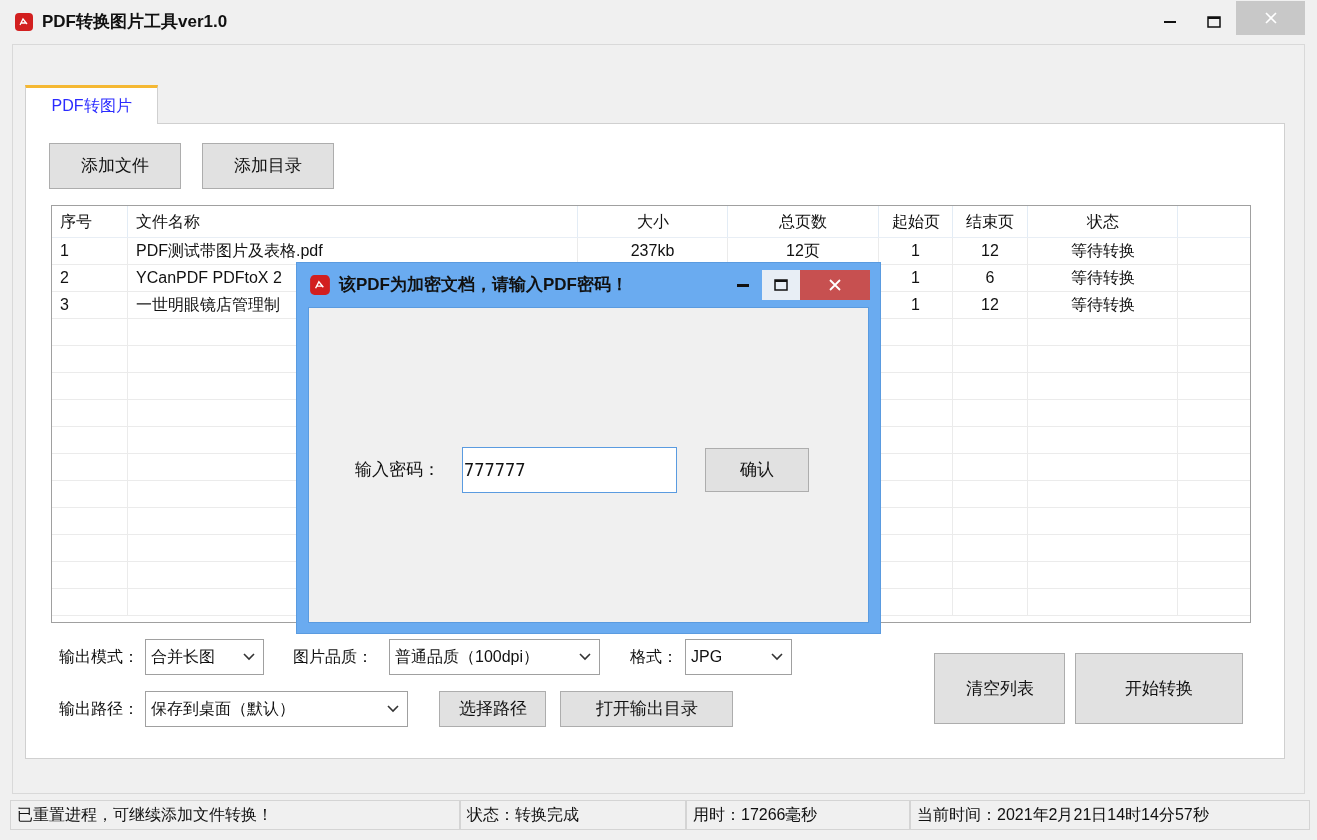 The height and width of the screenshot is (840, 1317). What do you see at coordinates (999, 688) in the screenshot?
I see `action-button: 清空列表` at bounding box center [999, 688].